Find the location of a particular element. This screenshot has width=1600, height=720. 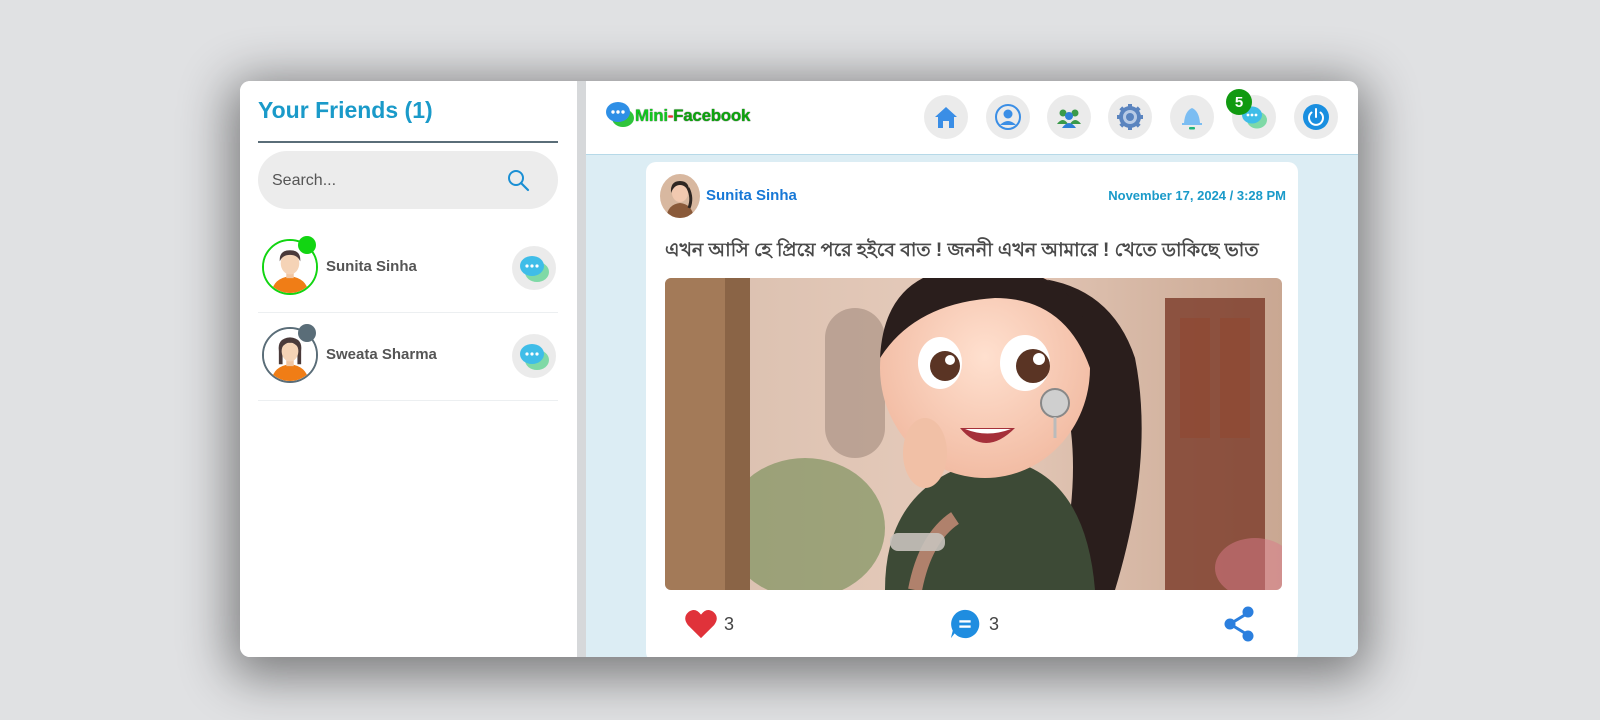

post-timestamp: November 17, 2024 / 3:28 PM is located at coordinates (1197, 195).